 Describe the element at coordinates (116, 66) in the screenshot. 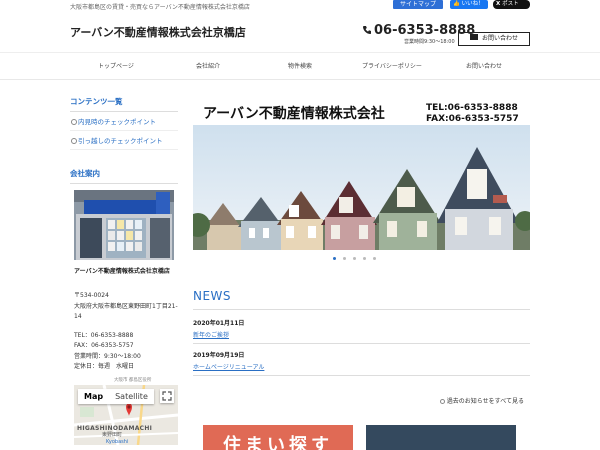

I see `nav-item-top: トップページ` at that location.